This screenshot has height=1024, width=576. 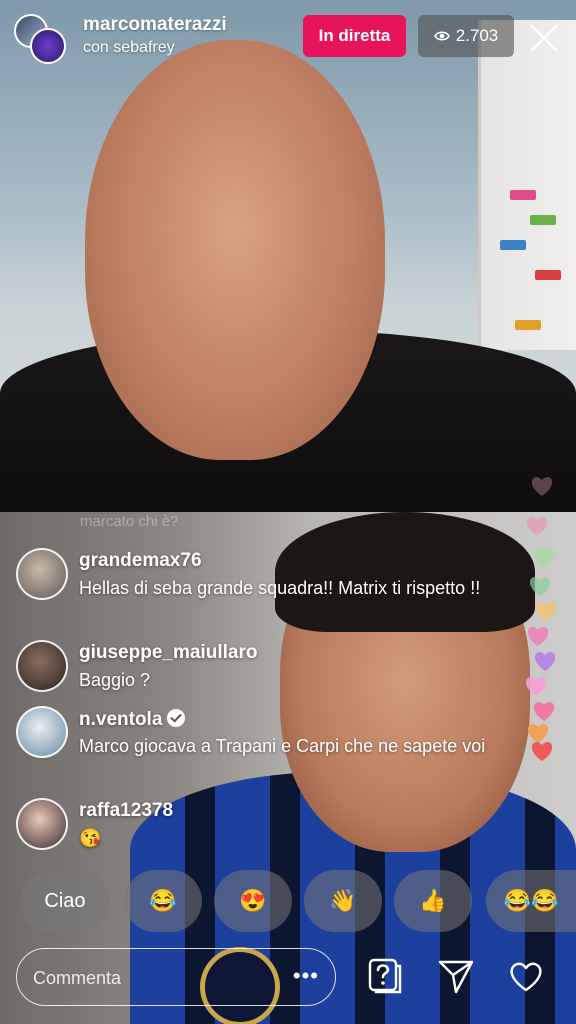 I want to click on host-guest-avatars, so click(x=40, y=39).